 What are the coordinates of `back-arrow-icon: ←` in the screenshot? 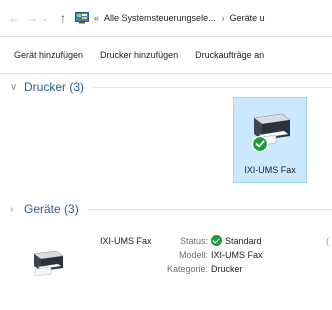 It's located at (14, 18).